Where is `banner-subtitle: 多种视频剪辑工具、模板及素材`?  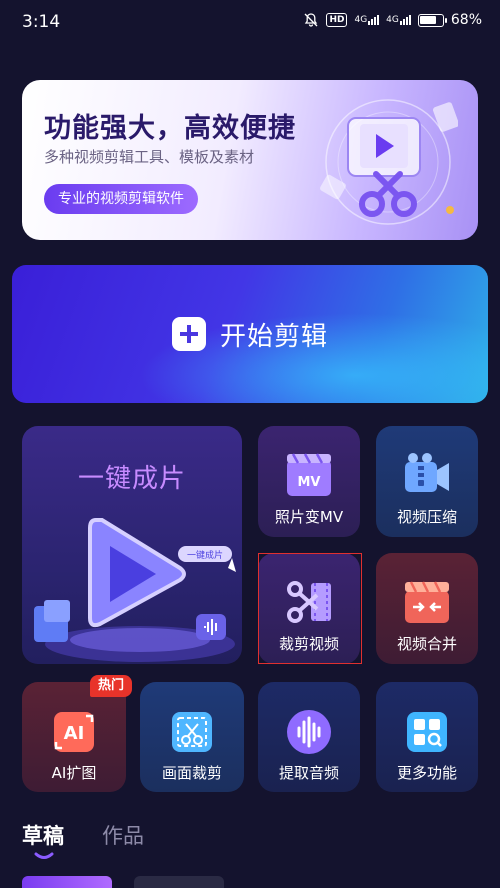 banner-subtitle: 多种视频剪辑工具、模板及素材 is located at coordinates (149, 157).